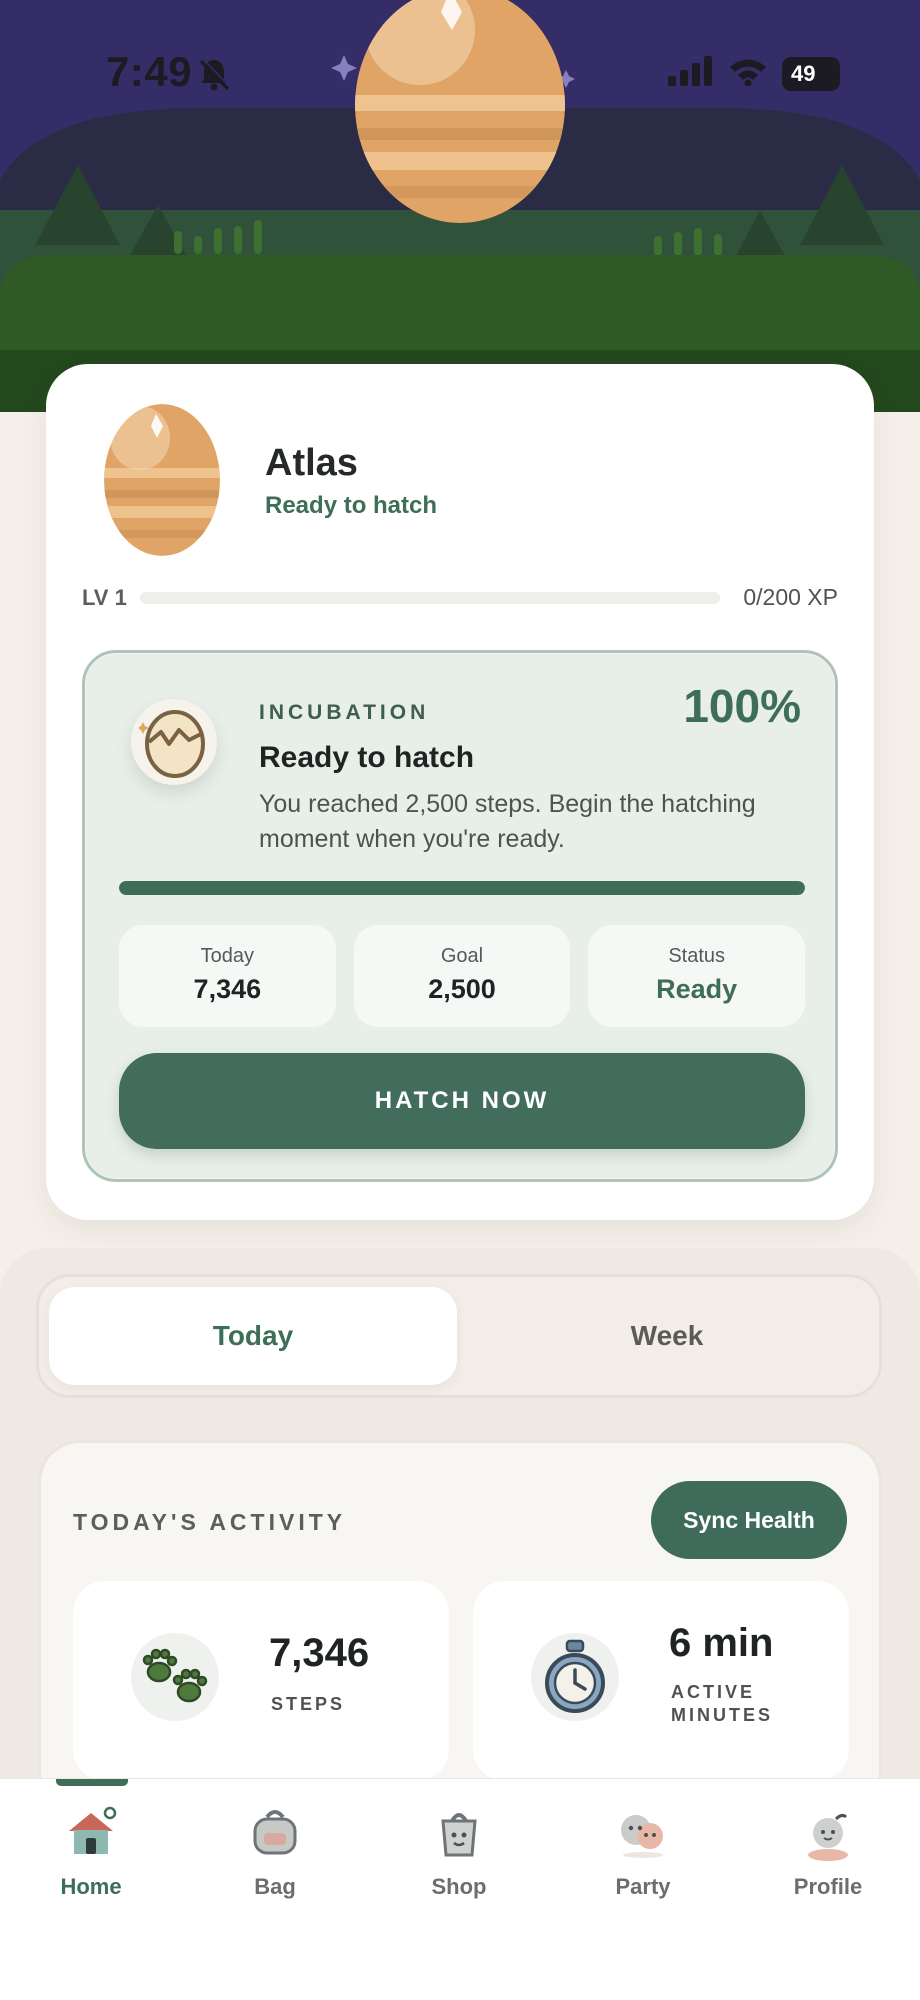 This screenshot has height=2000, width=920. I want to click on stopwatch-icon, so click(575, 1677).